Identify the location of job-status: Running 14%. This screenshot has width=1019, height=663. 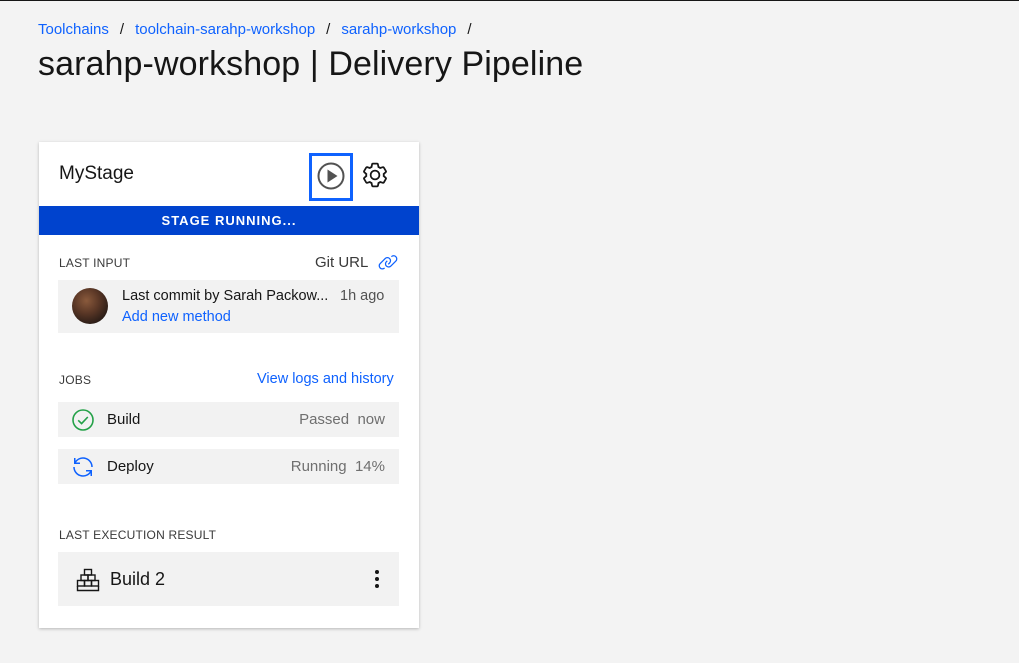
(338, 466).